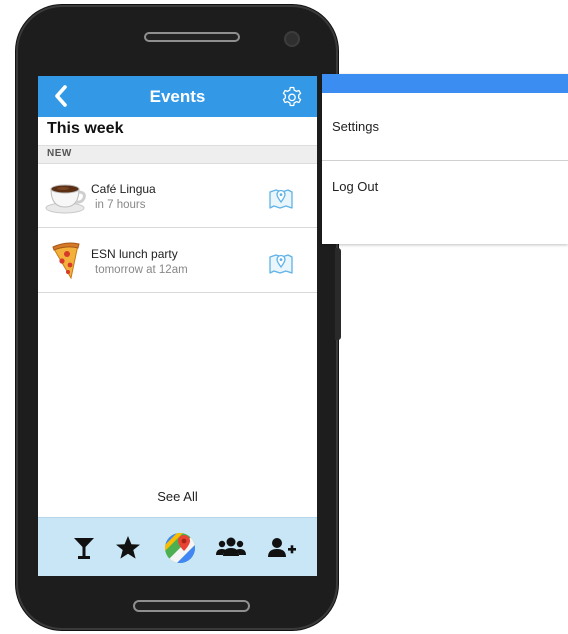 This screenshot has width=568, height=634. I want to click on add-user-icon, so click(282, 547).